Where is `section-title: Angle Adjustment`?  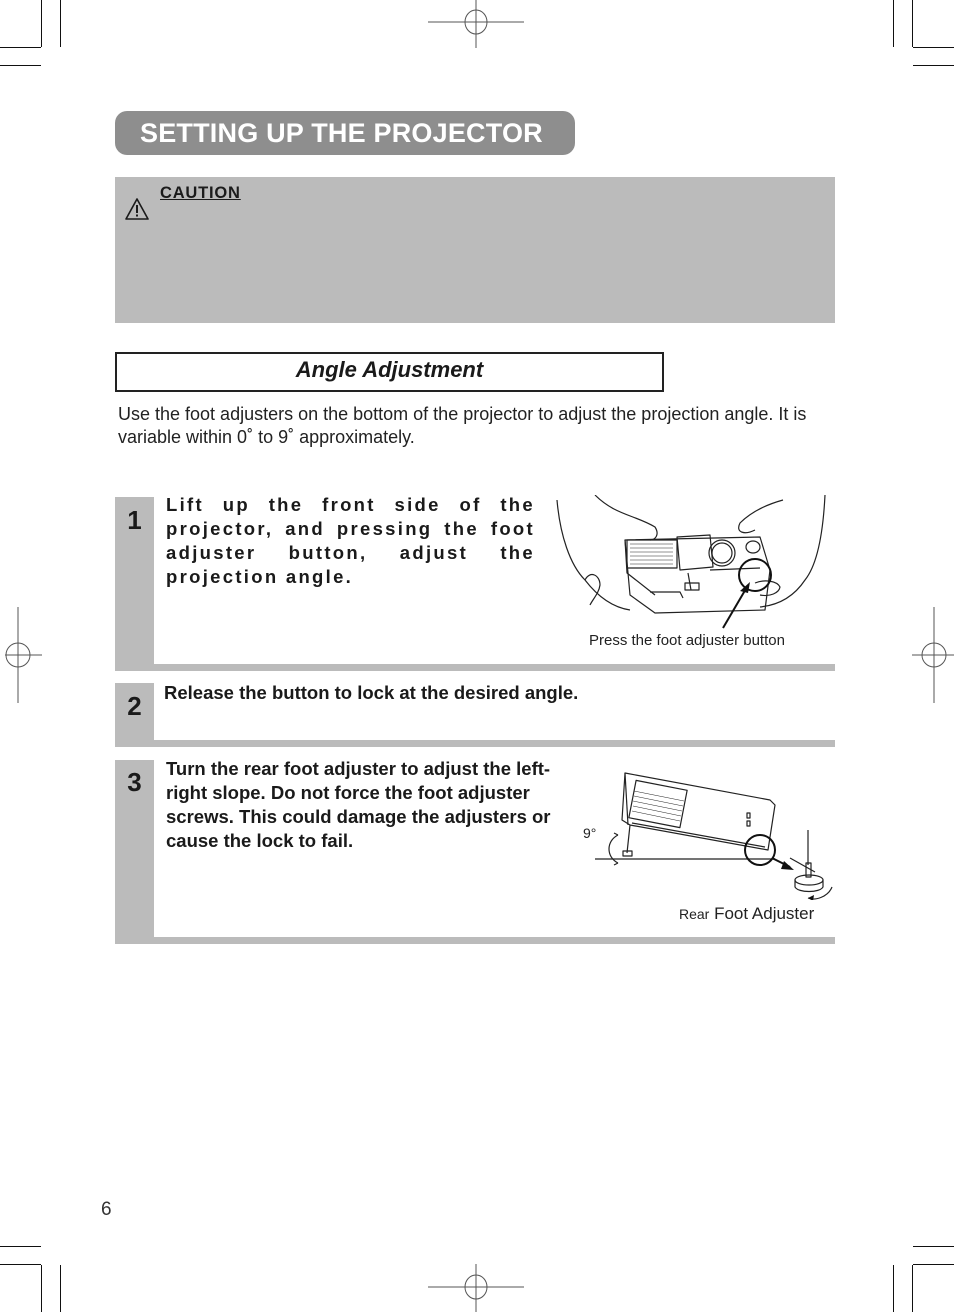 section-title: Angle Adjustment is located at coordinates (389, 369).